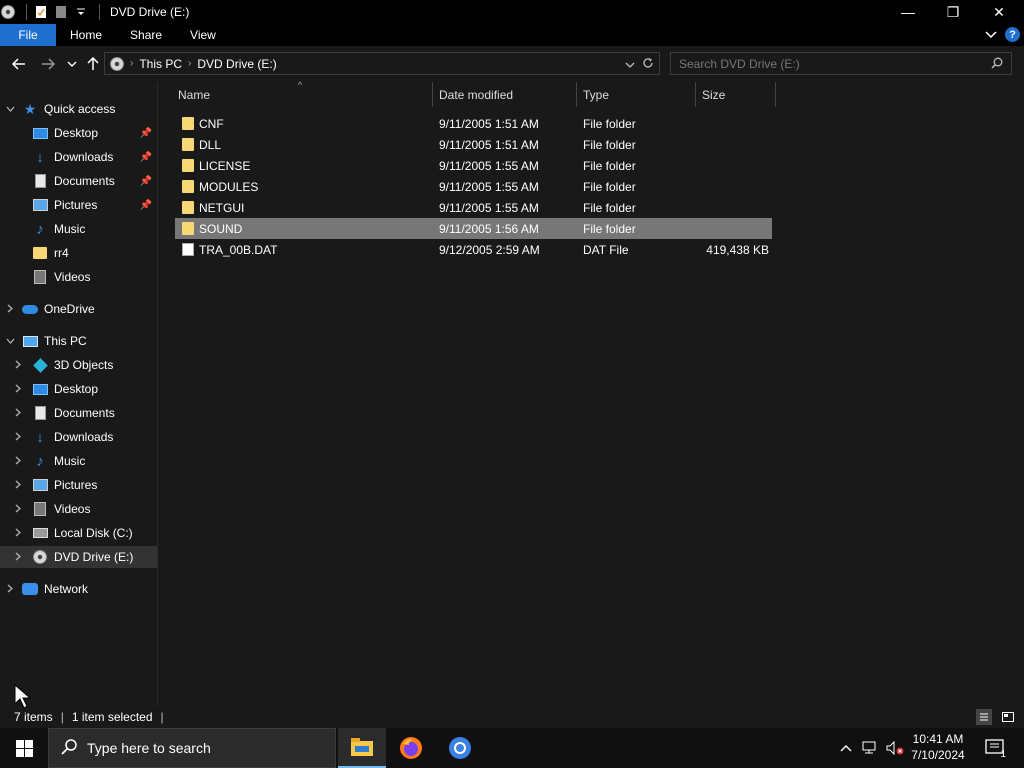 The width and height of the screenshot is (1024, 768). Describe the element at coordinates (78, 365) in the screenshot. I see `nav-pc-3d-objects: 3D Objects` at that location.